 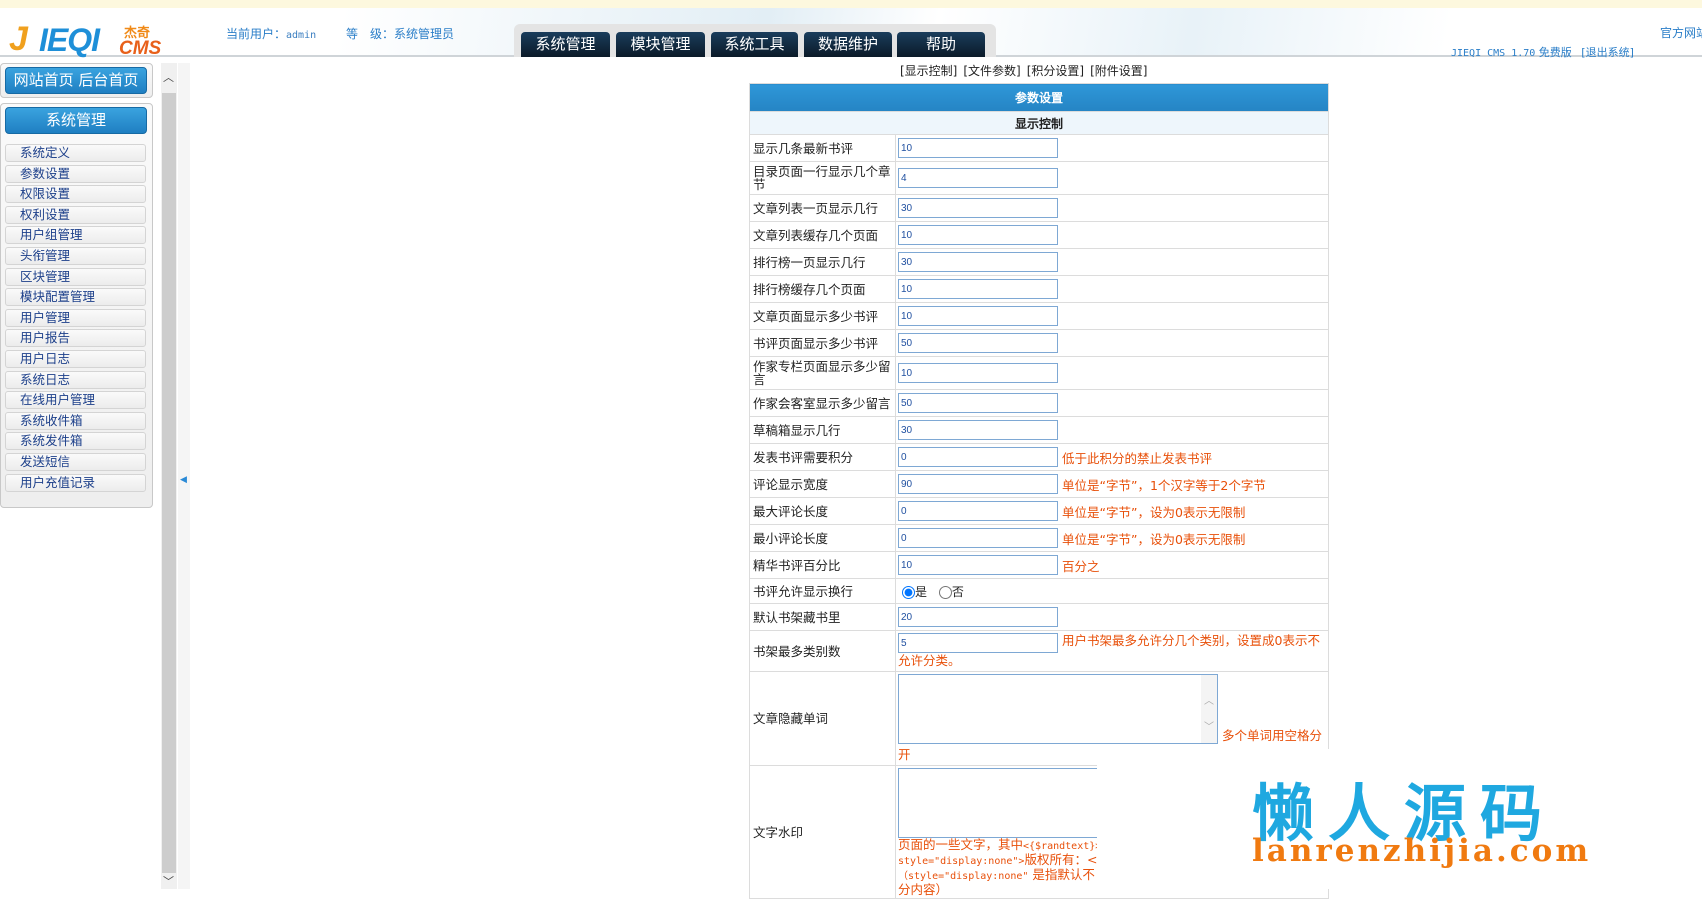 What do you see at coordinates (822, 178) in the screenshot?
I see `field-label: 目录页面一行显示几个章节` at bounding box center [822, 178].